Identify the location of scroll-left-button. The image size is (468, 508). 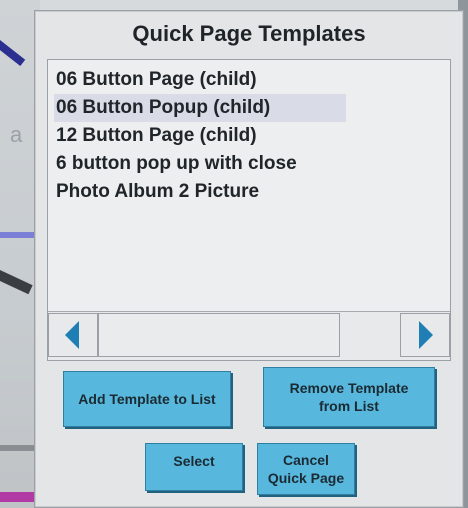
(73, 335).